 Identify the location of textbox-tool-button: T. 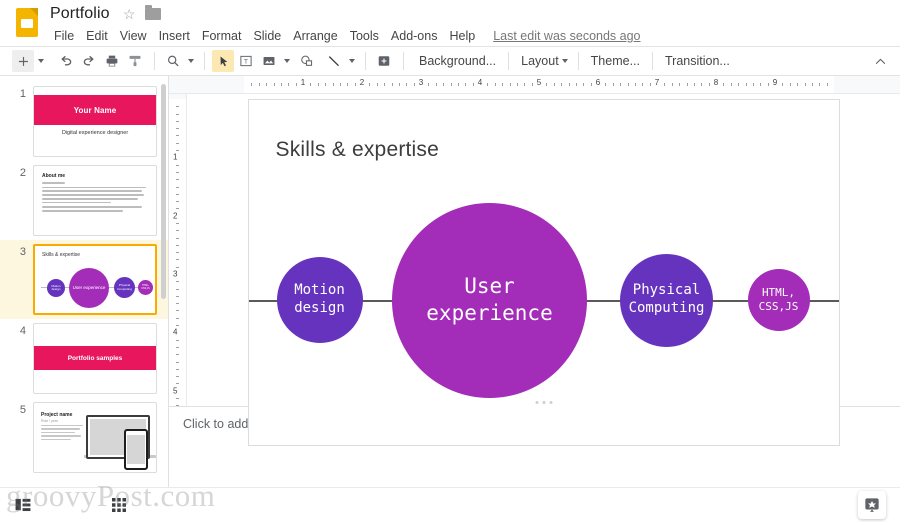
(246, 61).